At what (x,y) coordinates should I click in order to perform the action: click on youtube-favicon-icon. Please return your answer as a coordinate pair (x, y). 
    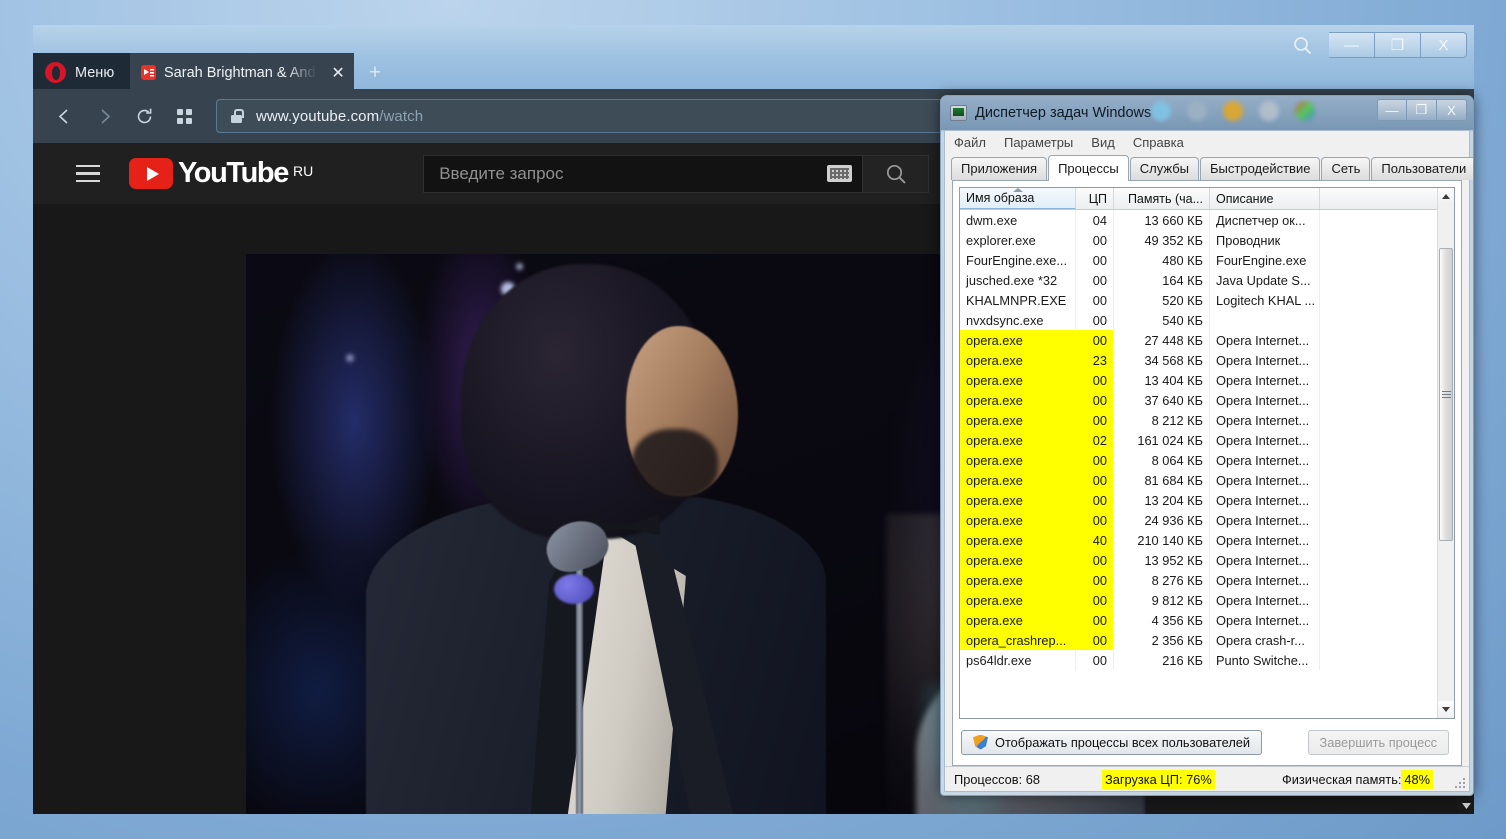
    Looking at the image, I should click on (148, 72).